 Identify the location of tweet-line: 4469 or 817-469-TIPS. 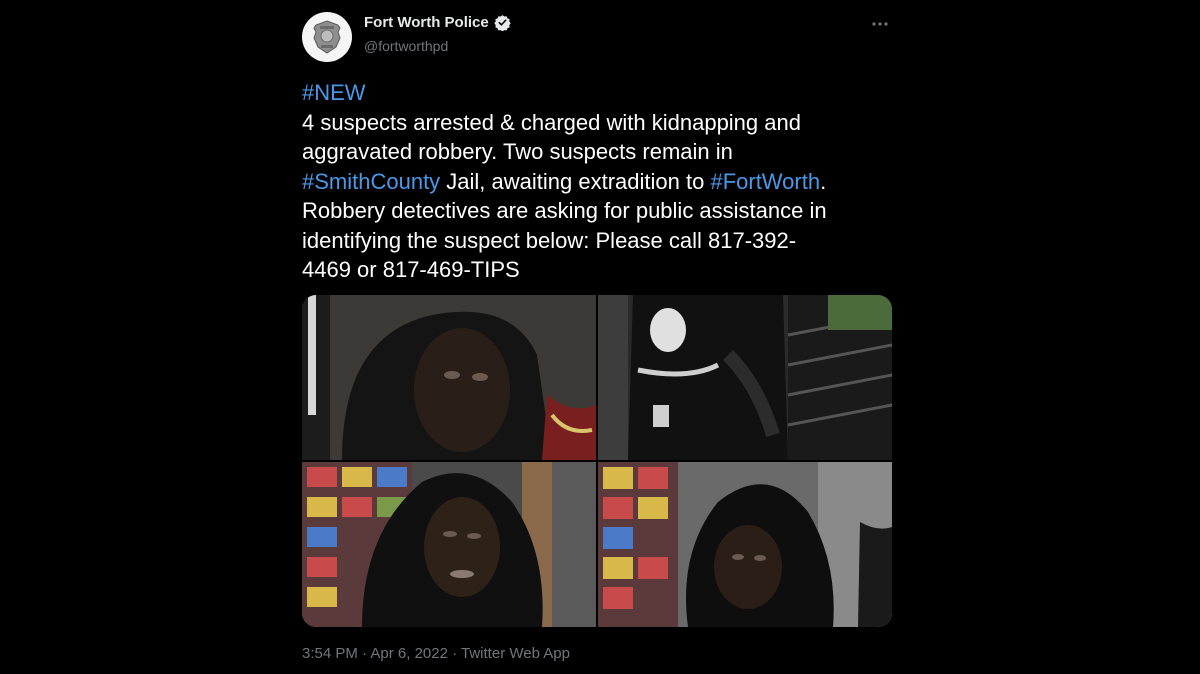
(411, 269).